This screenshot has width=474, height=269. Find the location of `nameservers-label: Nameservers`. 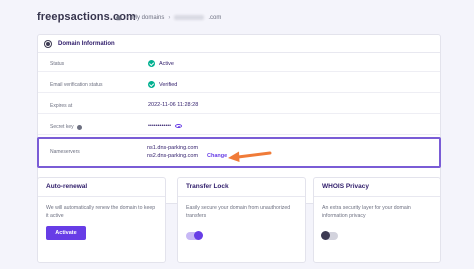

nameservers-label: Nameservers is located at coordinates (65, 152).